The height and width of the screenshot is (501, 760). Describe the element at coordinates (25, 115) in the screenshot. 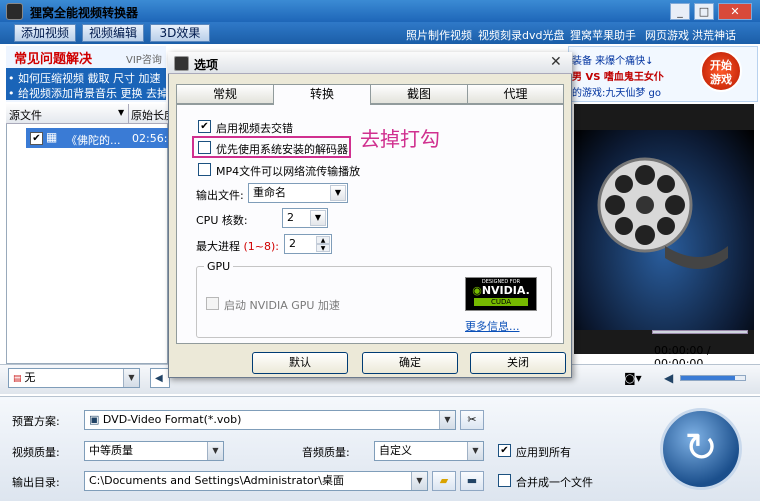

I see `col-source: 源文件` at that location.